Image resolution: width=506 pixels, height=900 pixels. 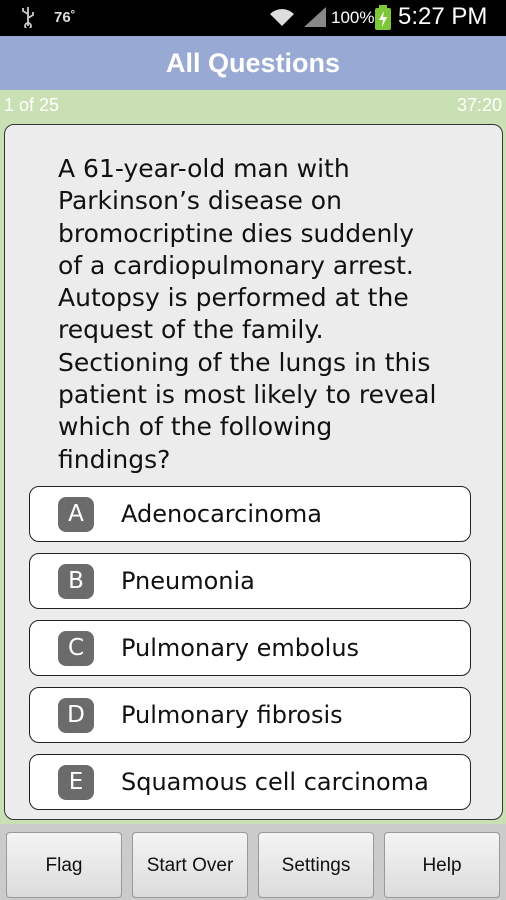 I want to click on start-over-button: Start Over, so click(x=190, y=865).